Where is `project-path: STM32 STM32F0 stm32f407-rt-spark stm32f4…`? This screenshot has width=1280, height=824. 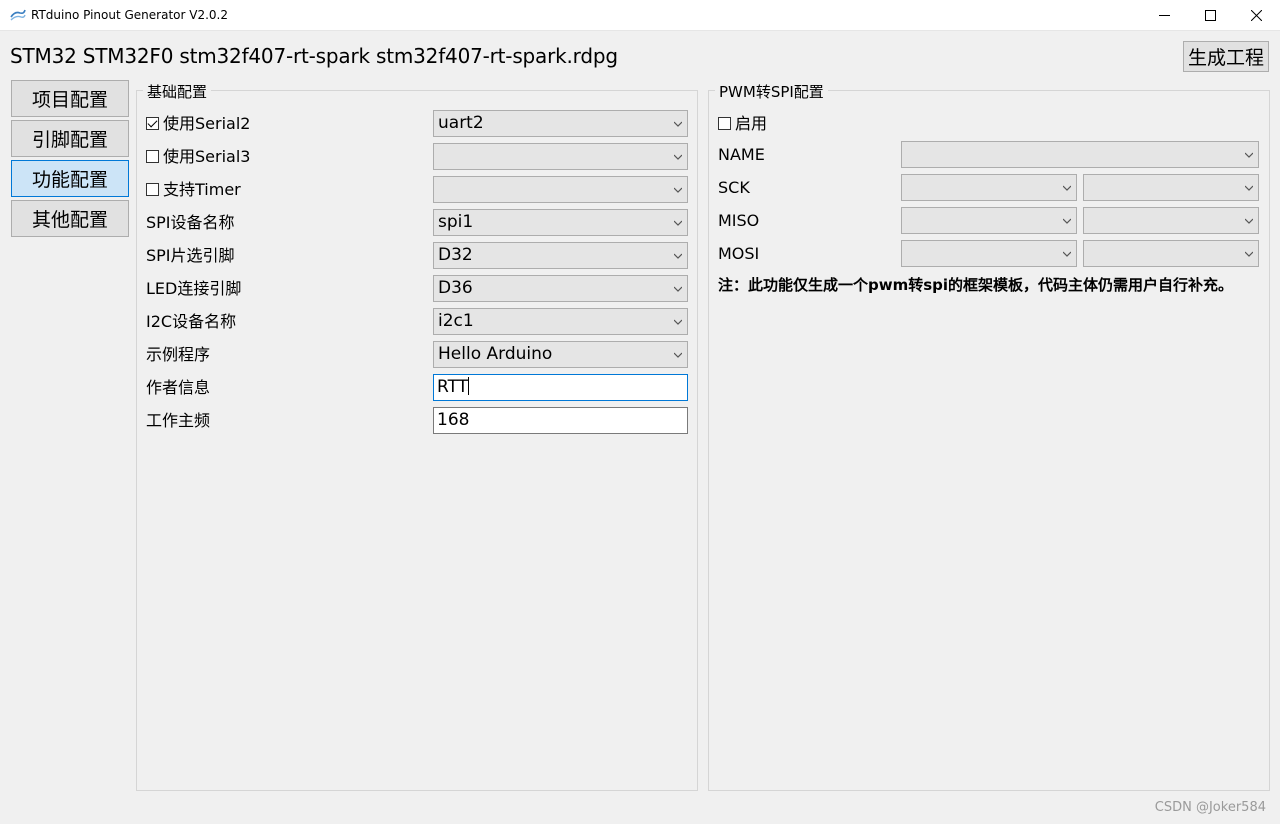 project-path: STM32 STM32F0 stm32f407-rt-spark stm32f4… is located at coordinates (314, 56).